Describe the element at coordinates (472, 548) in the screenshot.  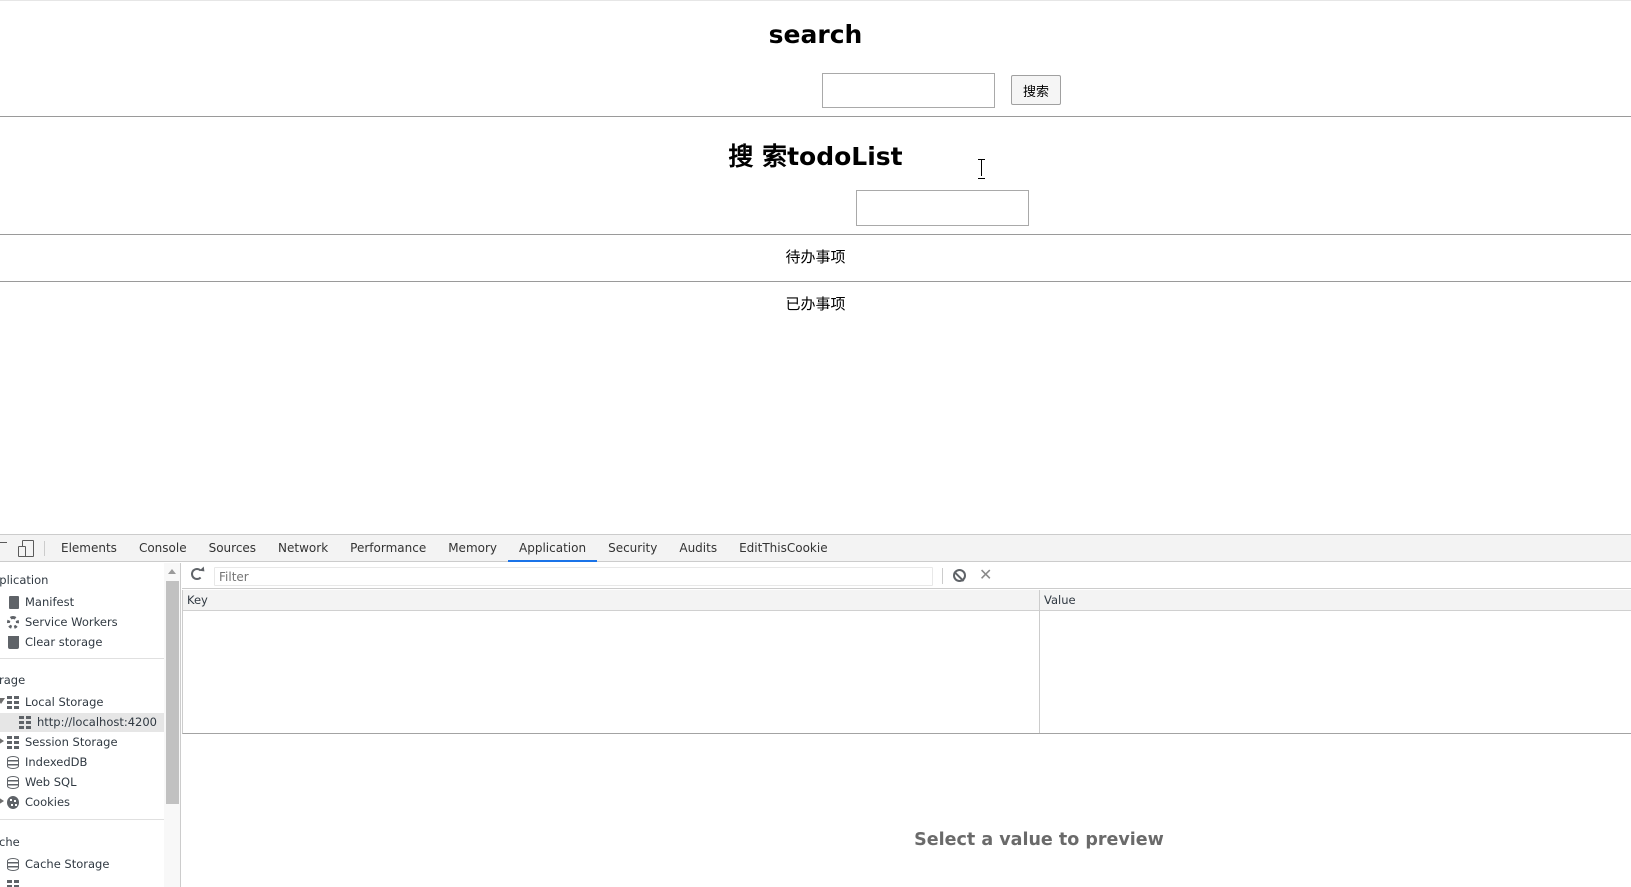
I see `tab-memory: Memory` at that location.